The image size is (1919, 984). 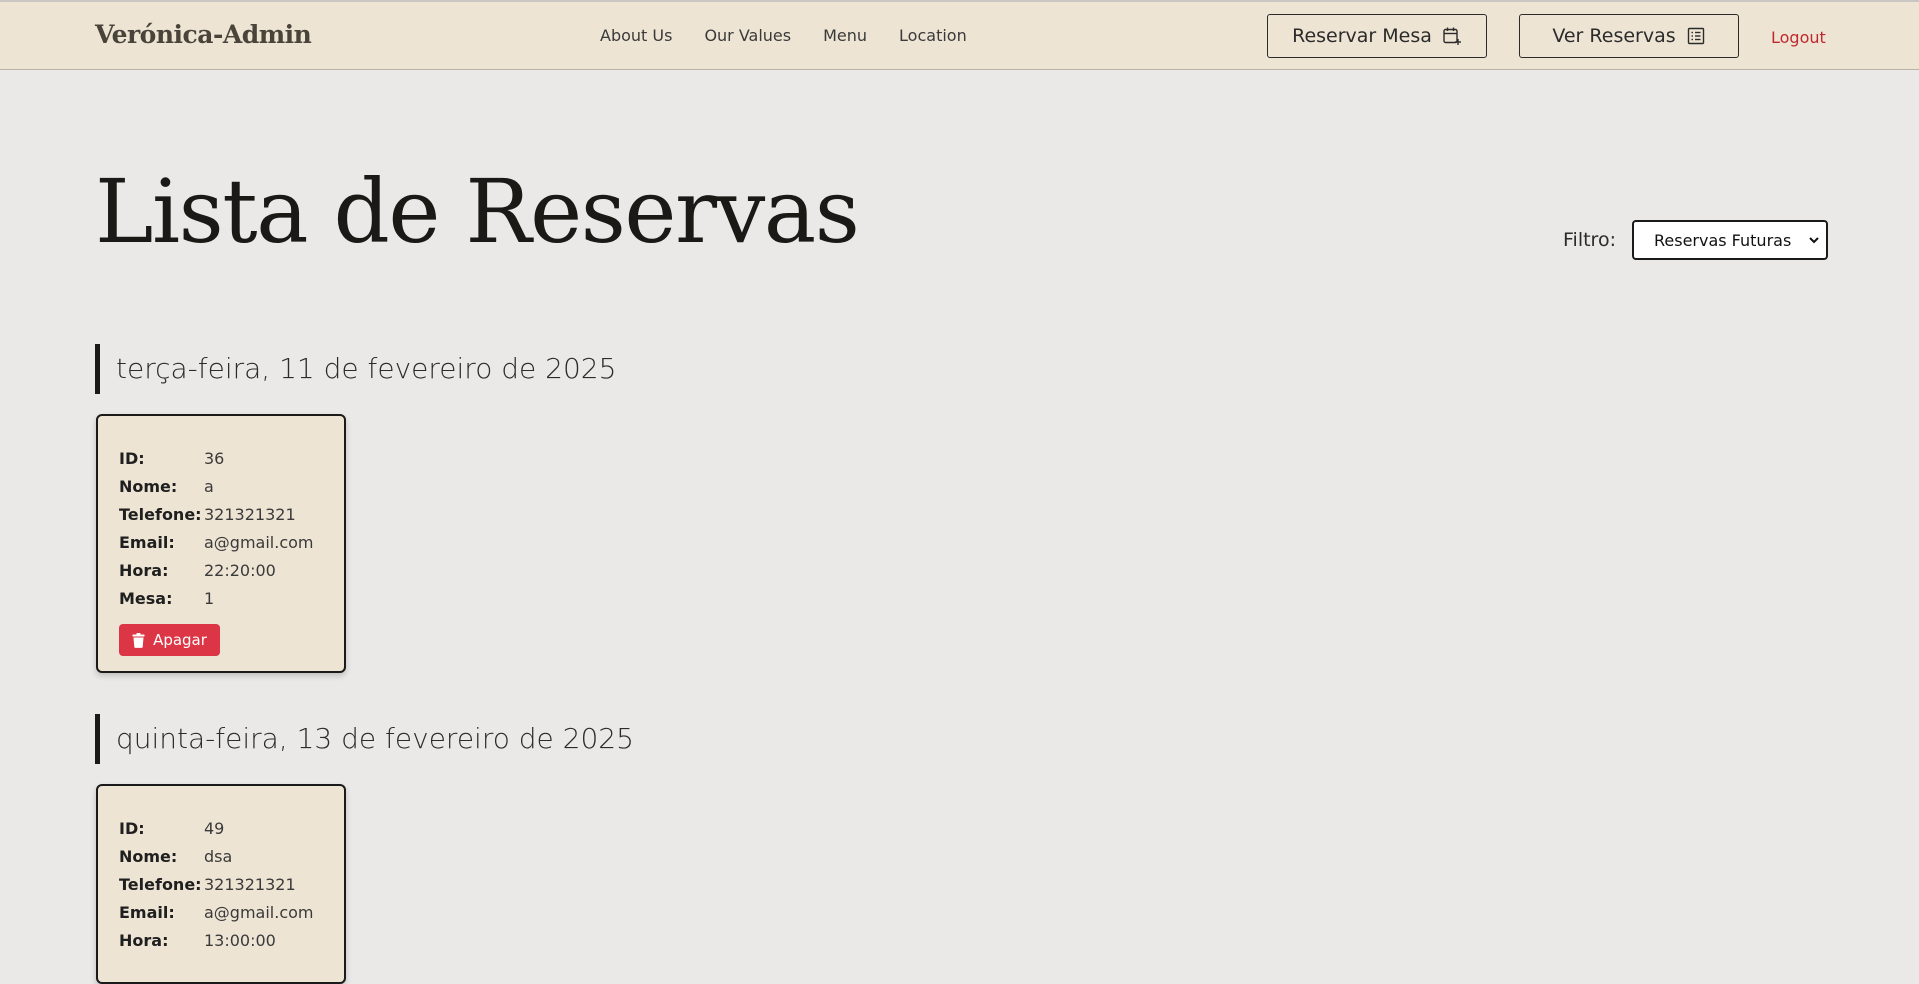 What do you see at coordinates (933, 35) in the screenshot?
I see `nav-location: Location` at bounding box center [933, 35].